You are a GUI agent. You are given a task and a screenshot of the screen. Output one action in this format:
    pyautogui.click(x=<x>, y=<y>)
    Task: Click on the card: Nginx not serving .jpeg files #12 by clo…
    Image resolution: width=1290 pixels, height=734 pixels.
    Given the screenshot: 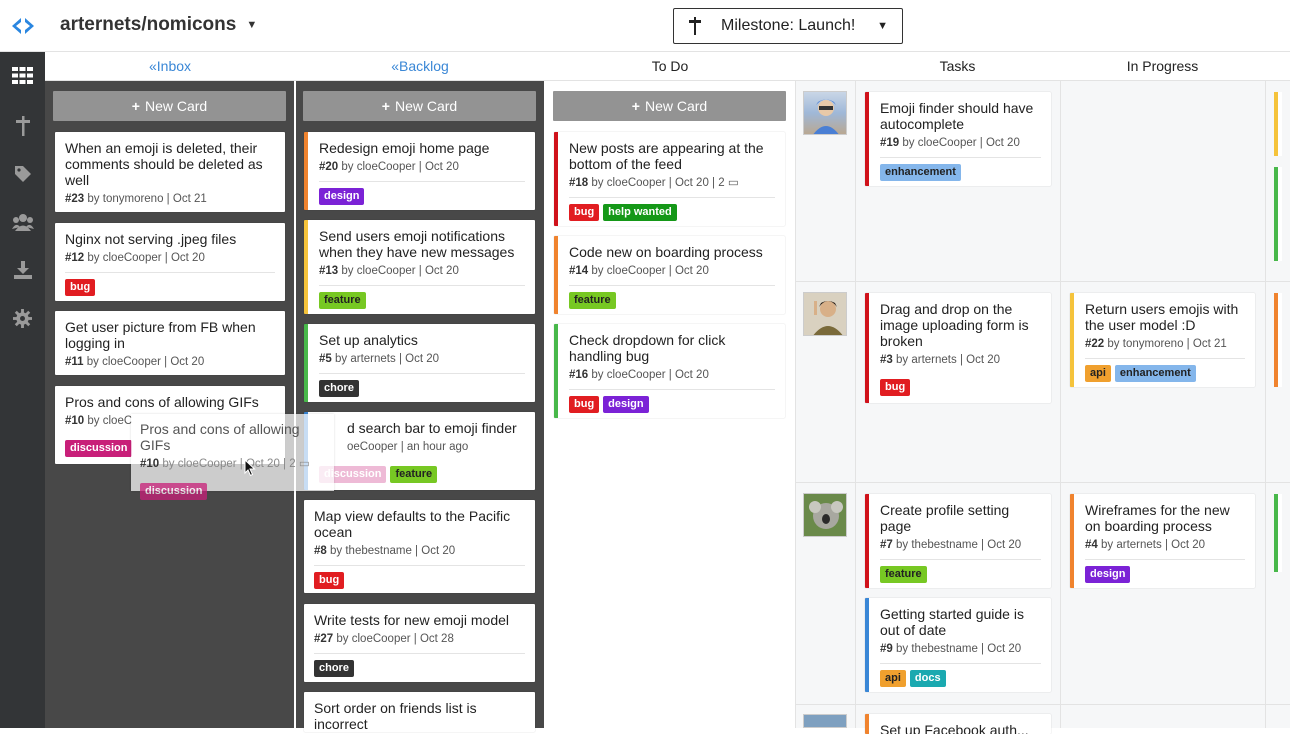 What is the action you would take?
    pyautogui.click(x=170, y=262)
    